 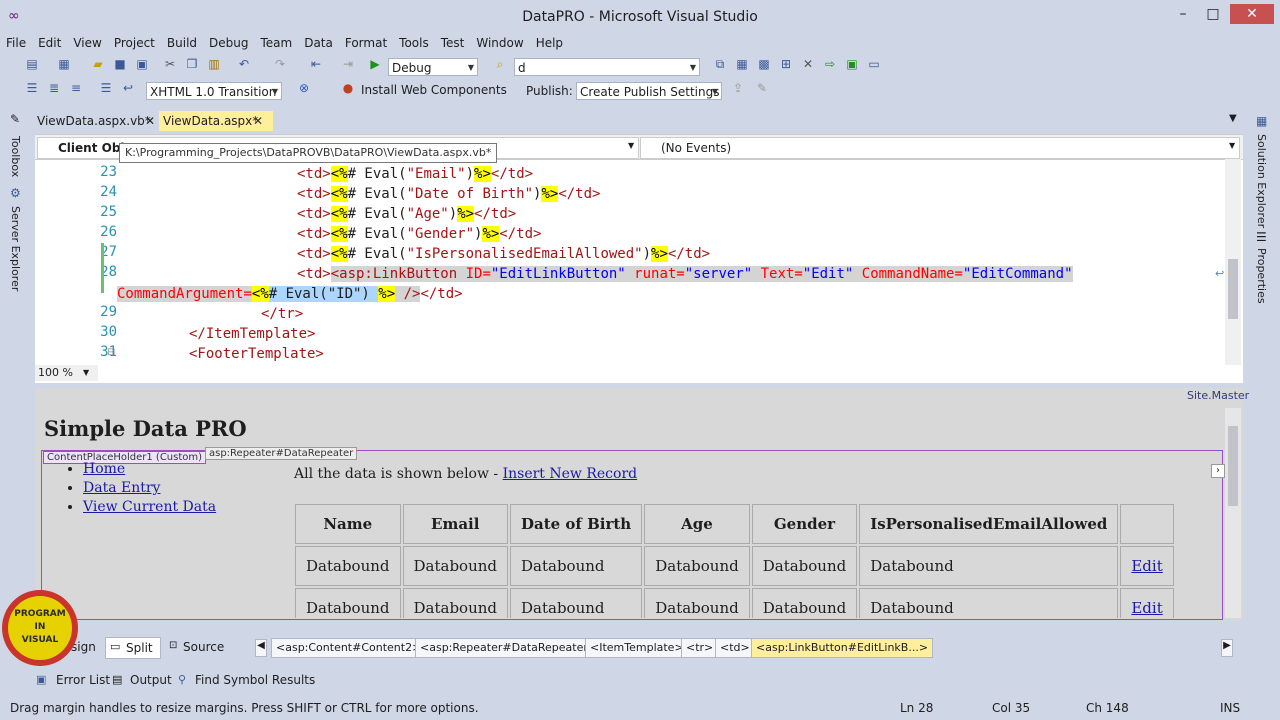 What do you see at coordinates (54, 88) in the screenshot?
I see `comment-icon: ≣` at bounding box center [54, 88].